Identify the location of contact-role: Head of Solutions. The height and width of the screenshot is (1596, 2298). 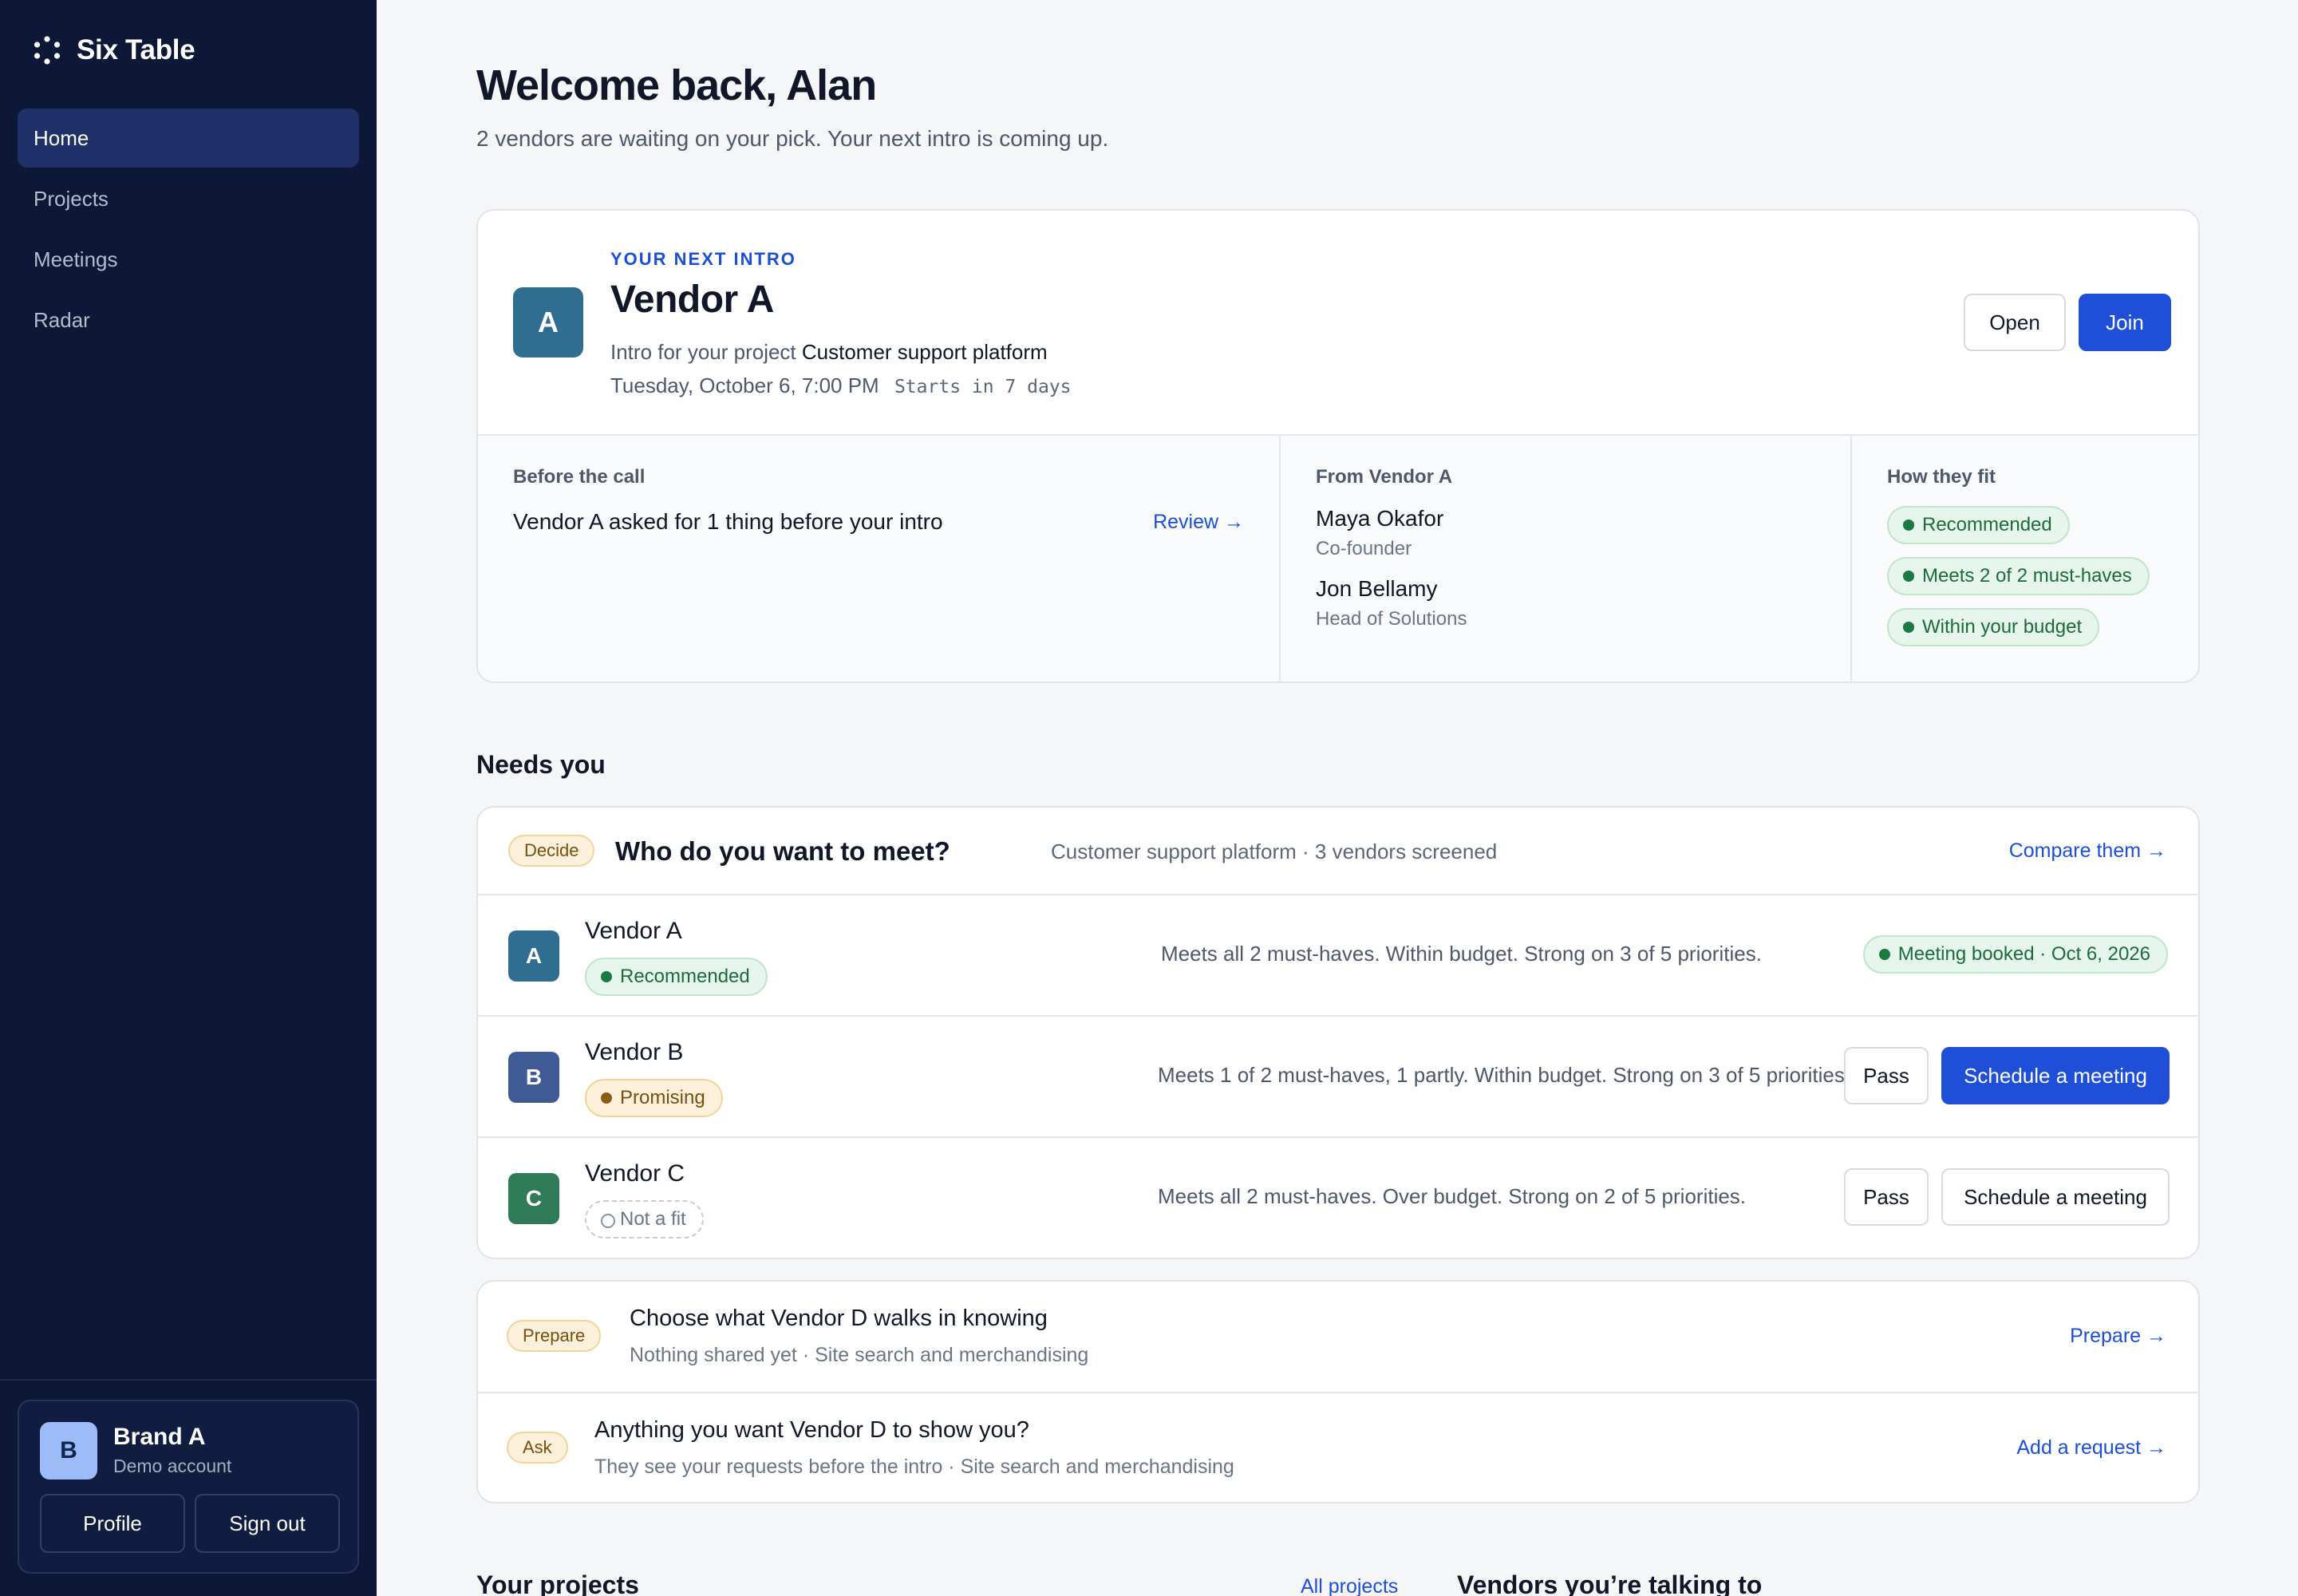
(1392, 619).